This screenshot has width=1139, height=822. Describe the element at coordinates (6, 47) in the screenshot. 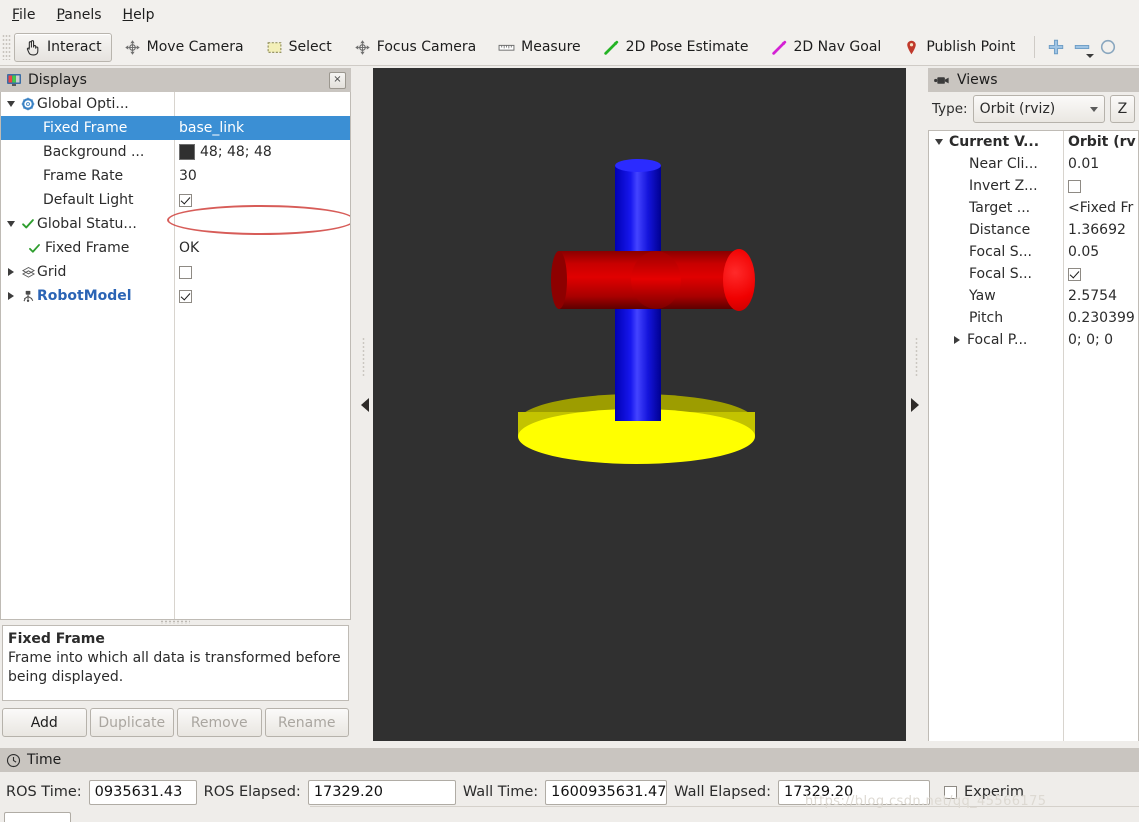

I see `toolbar-grip` at that location.